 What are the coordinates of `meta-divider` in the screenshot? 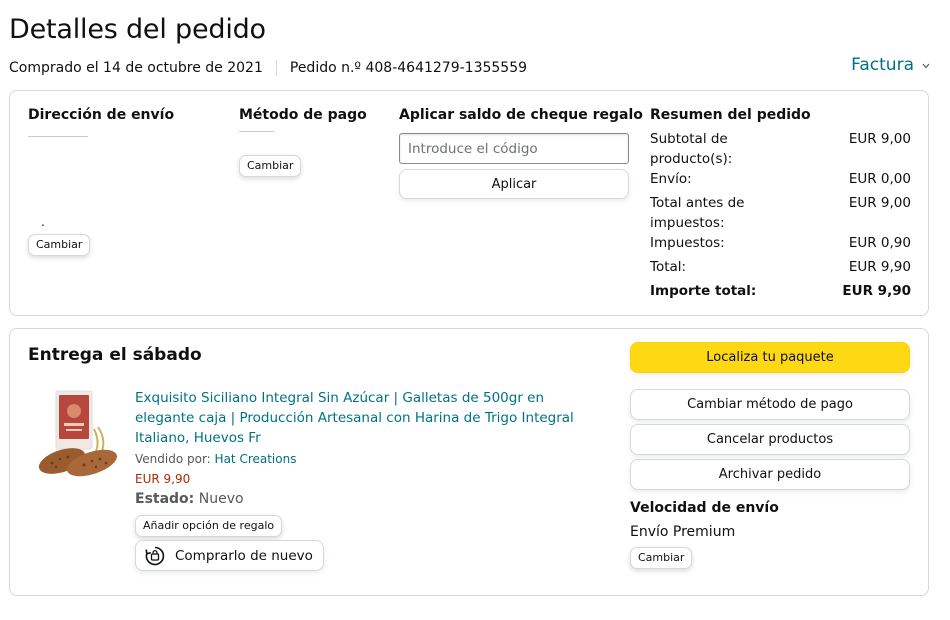 It's located at (276, 68).